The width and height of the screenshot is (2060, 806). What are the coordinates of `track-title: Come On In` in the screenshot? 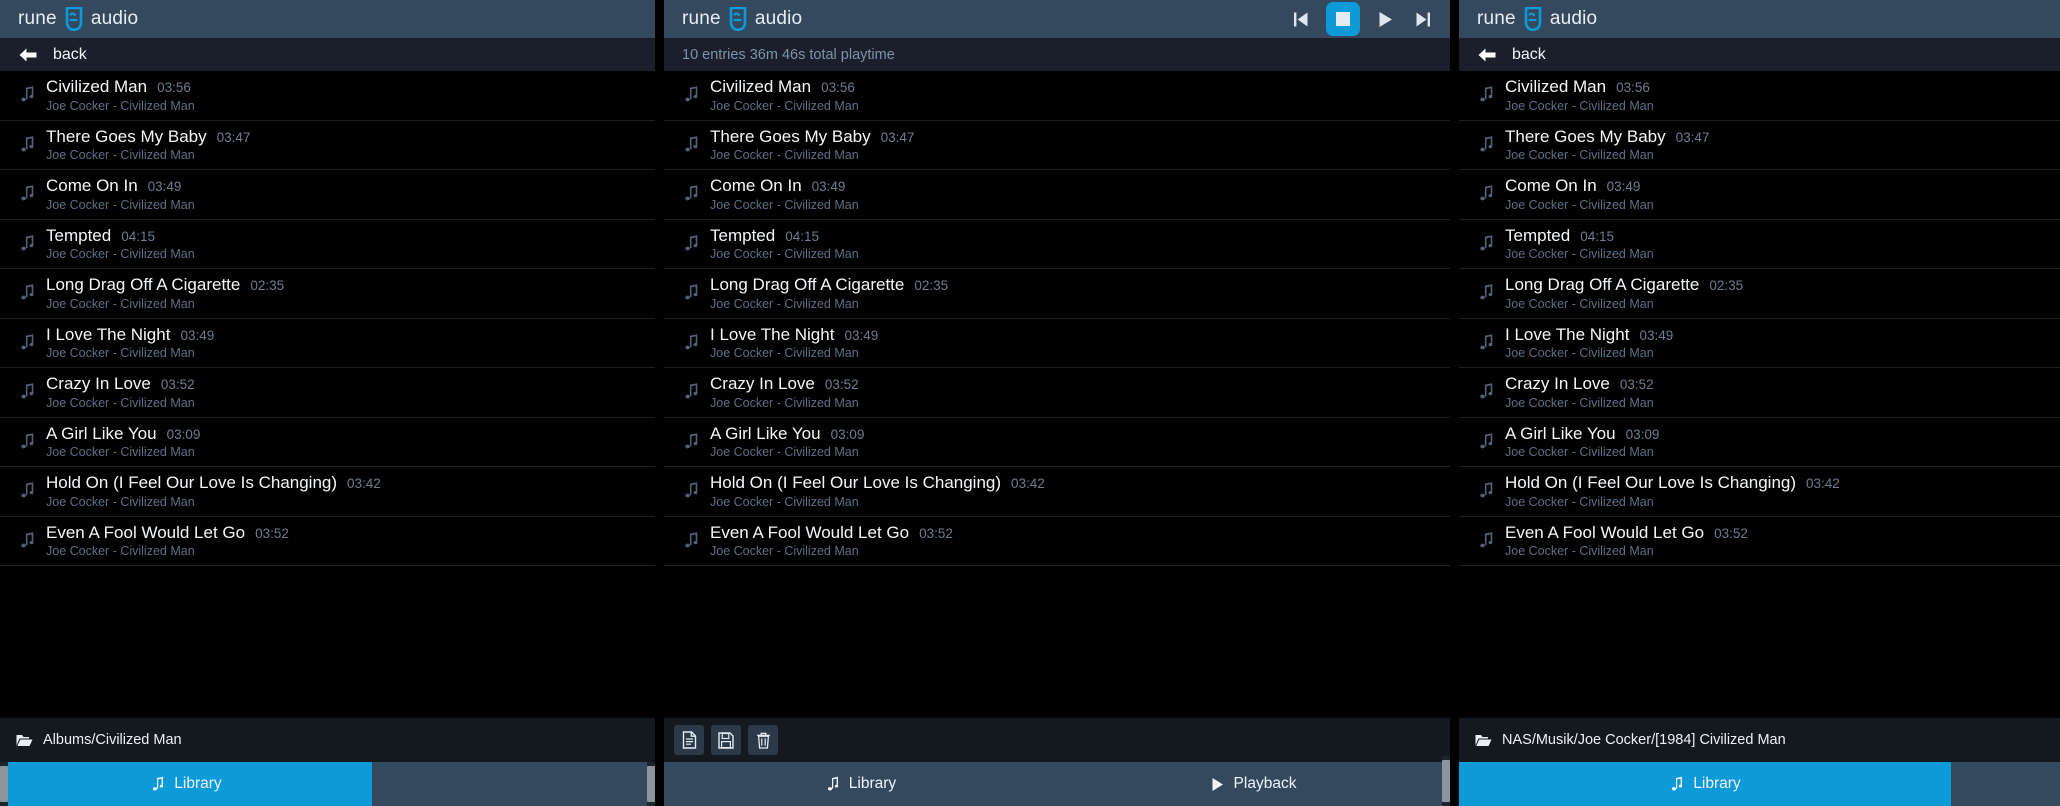 It's located at (1551, 186).